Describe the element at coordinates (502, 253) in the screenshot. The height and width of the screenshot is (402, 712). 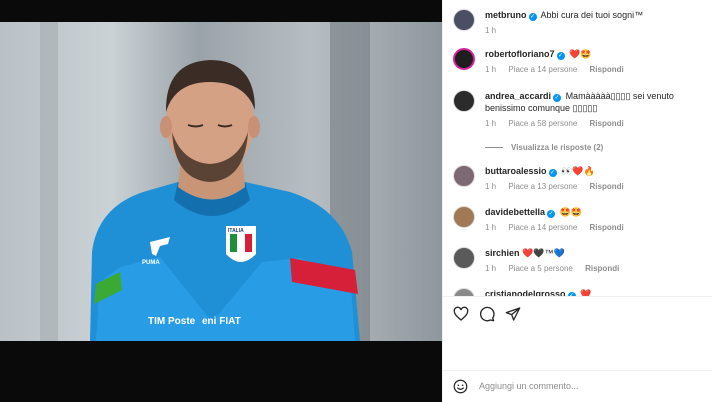
I see `comment-username: sirchien` at that location.